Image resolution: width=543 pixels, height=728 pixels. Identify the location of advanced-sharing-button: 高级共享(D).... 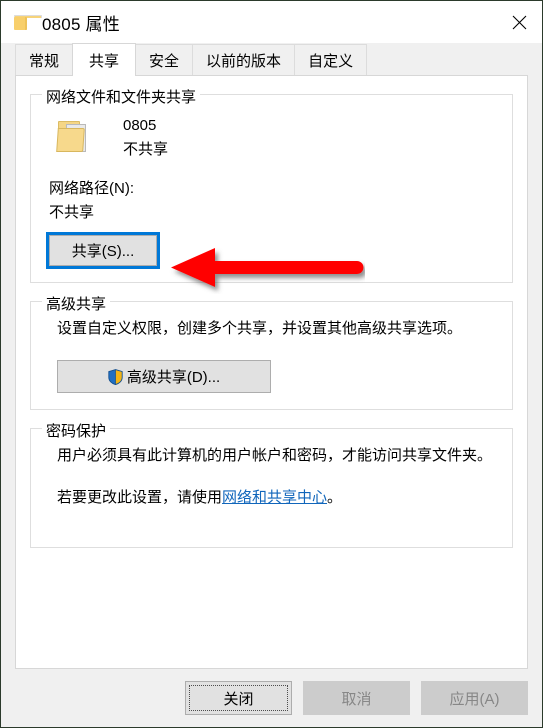
(164, 376).